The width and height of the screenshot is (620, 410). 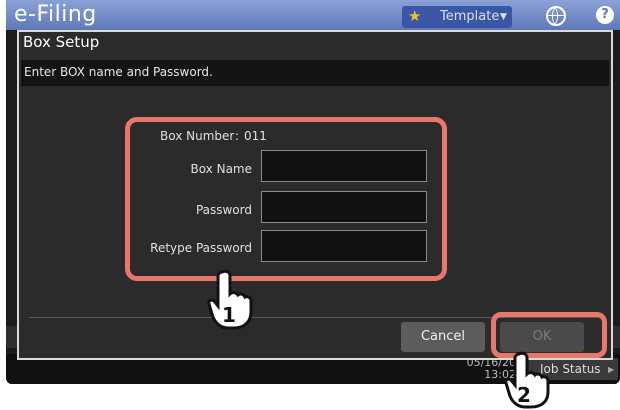 What do you see at coordinates (415, 16) in the screenshot?
I see `star-icon: ★` at bounding box center [415, 16].